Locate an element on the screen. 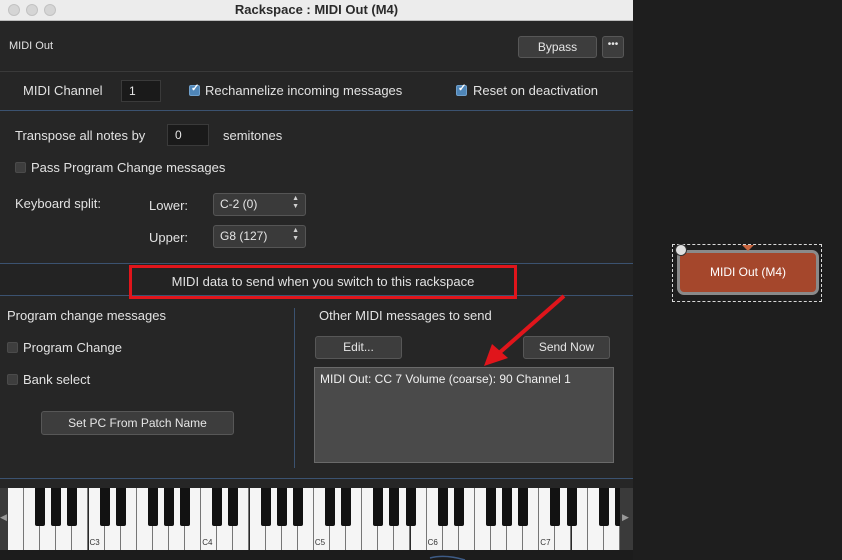 The height and width of the screenshot is (560, 842). midi-port-icon is located at coordinates (681, 250).